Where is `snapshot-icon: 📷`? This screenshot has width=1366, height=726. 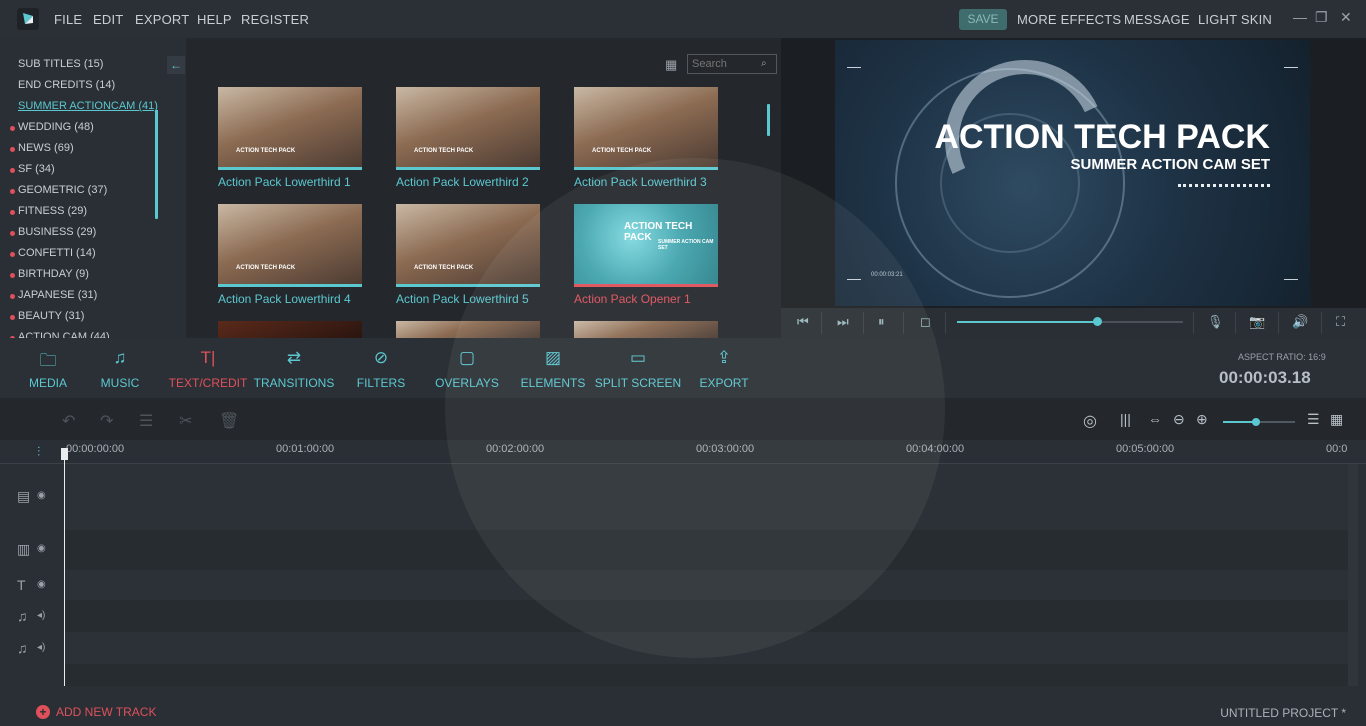
snapshot-icon: 📷 is located at coordinates (1257, 322).